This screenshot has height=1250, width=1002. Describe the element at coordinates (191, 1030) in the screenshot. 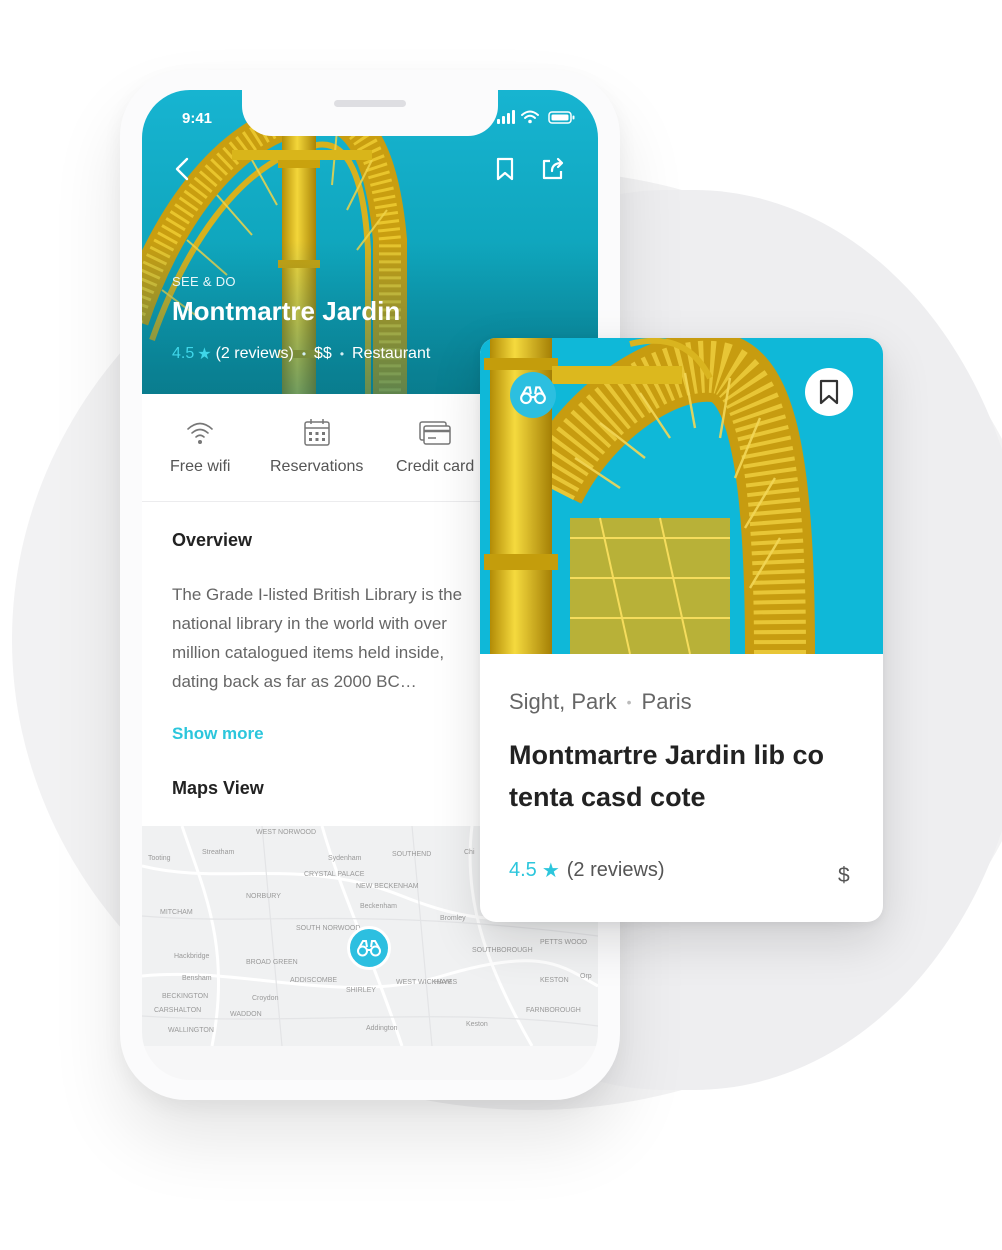

I see `map-label: WALLINGTON` at that location.